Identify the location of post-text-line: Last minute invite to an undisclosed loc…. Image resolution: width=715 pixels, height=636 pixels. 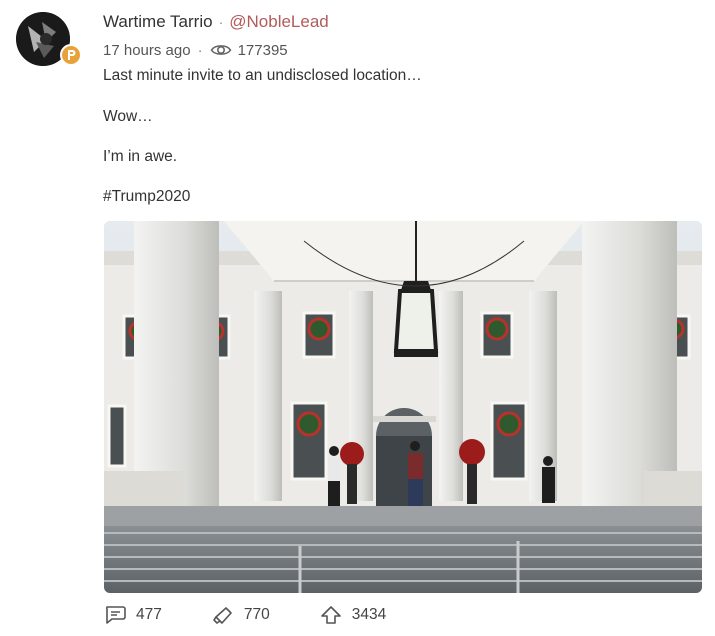
(262, 75).